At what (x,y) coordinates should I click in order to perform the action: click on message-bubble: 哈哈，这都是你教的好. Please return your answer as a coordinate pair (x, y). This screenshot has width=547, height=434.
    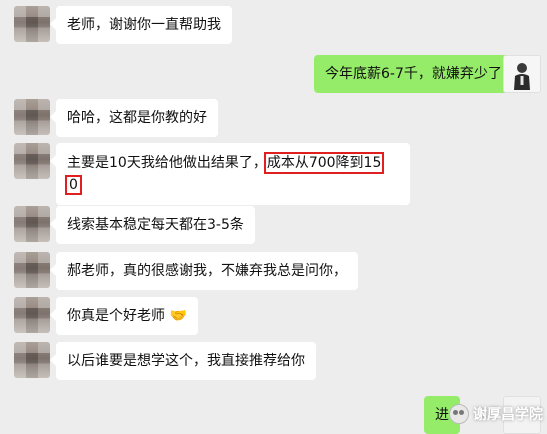
    Looking at the image, I should click on (134, 118).